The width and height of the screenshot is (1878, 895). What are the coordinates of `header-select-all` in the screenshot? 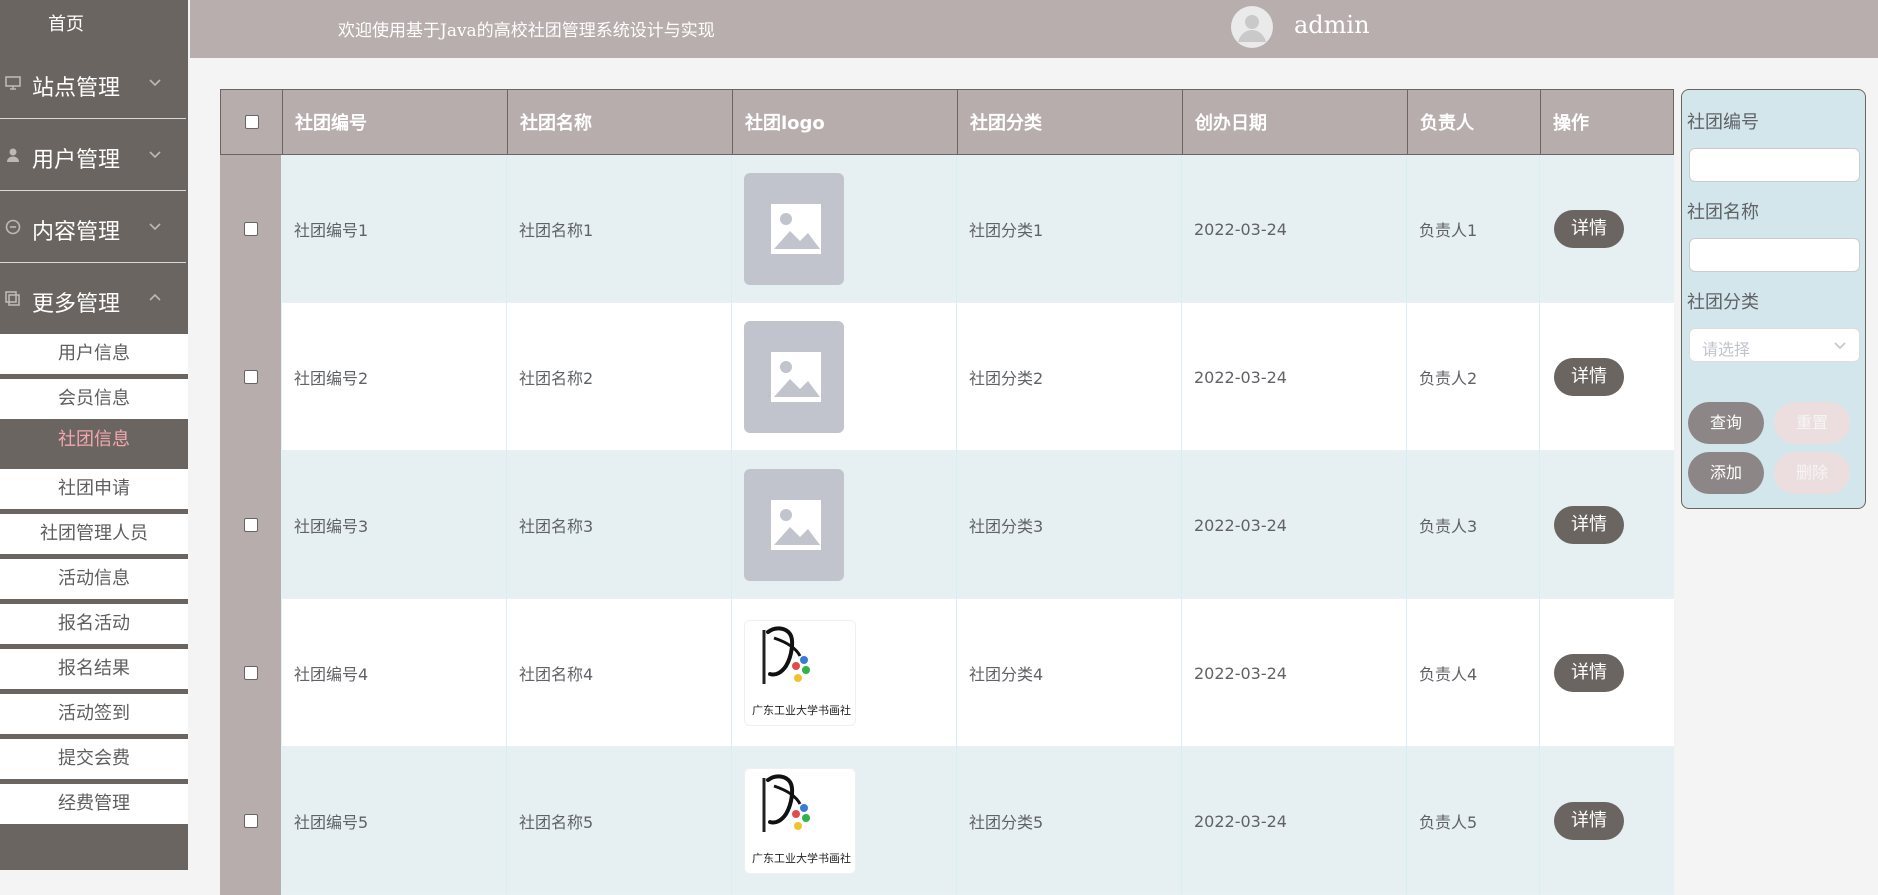 It's located at (252, 122).